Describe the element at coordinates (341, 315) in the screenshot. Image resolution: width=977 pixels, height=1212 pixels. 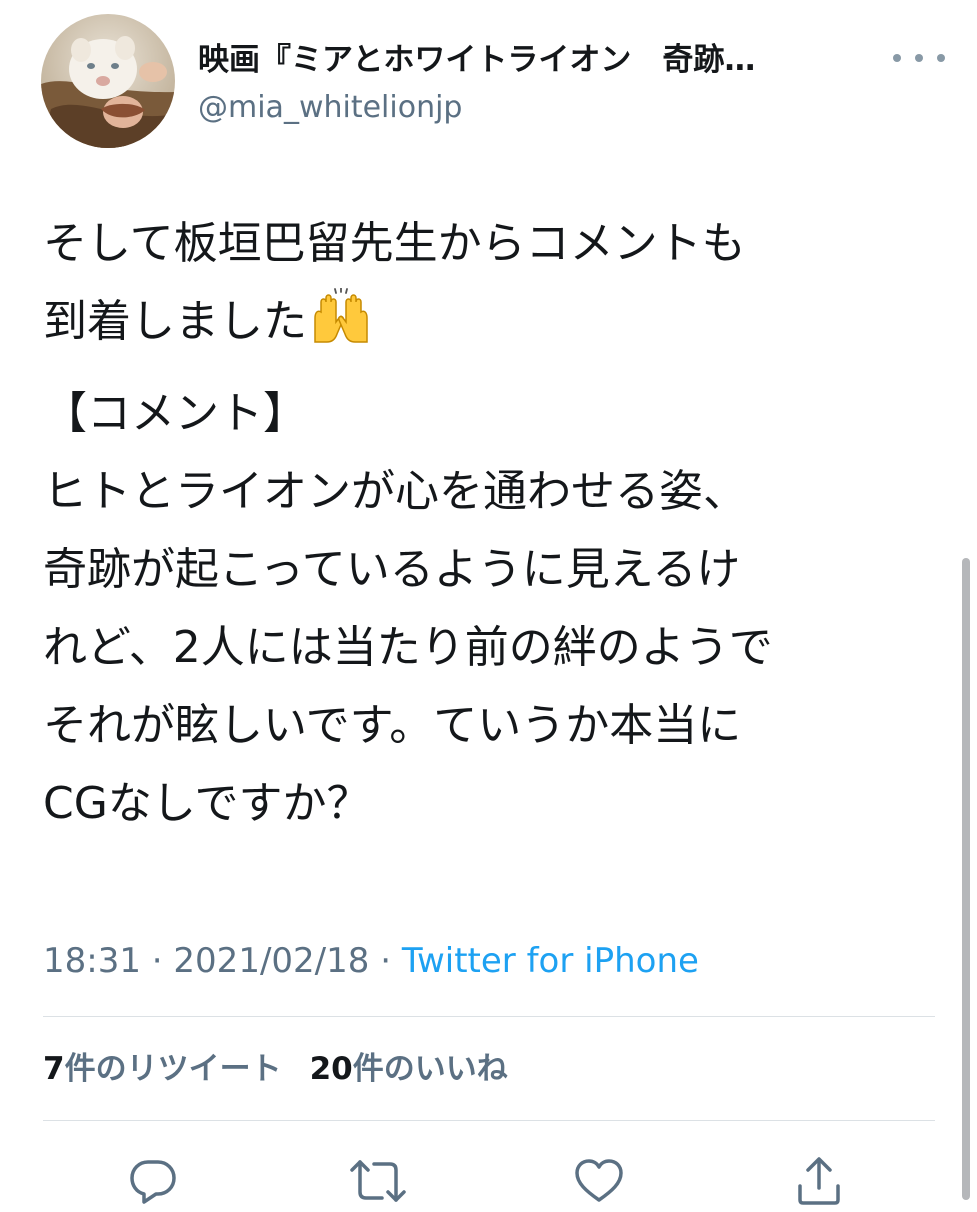
I see `raising-hands-icon` at that location.